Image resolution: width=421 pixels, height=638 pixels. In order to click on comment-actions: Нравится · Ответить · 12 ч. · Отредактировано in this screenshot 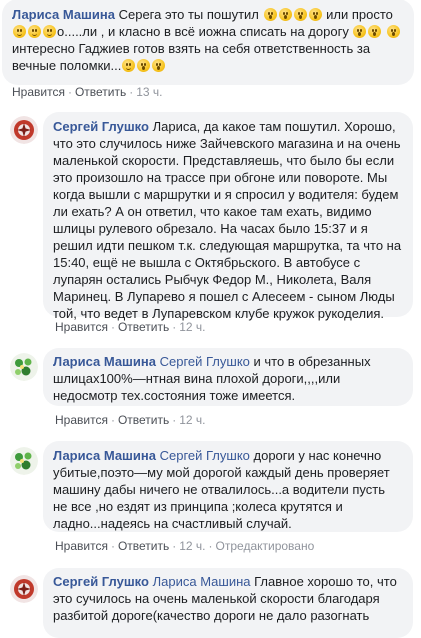, I will do `click(185, 546)`.